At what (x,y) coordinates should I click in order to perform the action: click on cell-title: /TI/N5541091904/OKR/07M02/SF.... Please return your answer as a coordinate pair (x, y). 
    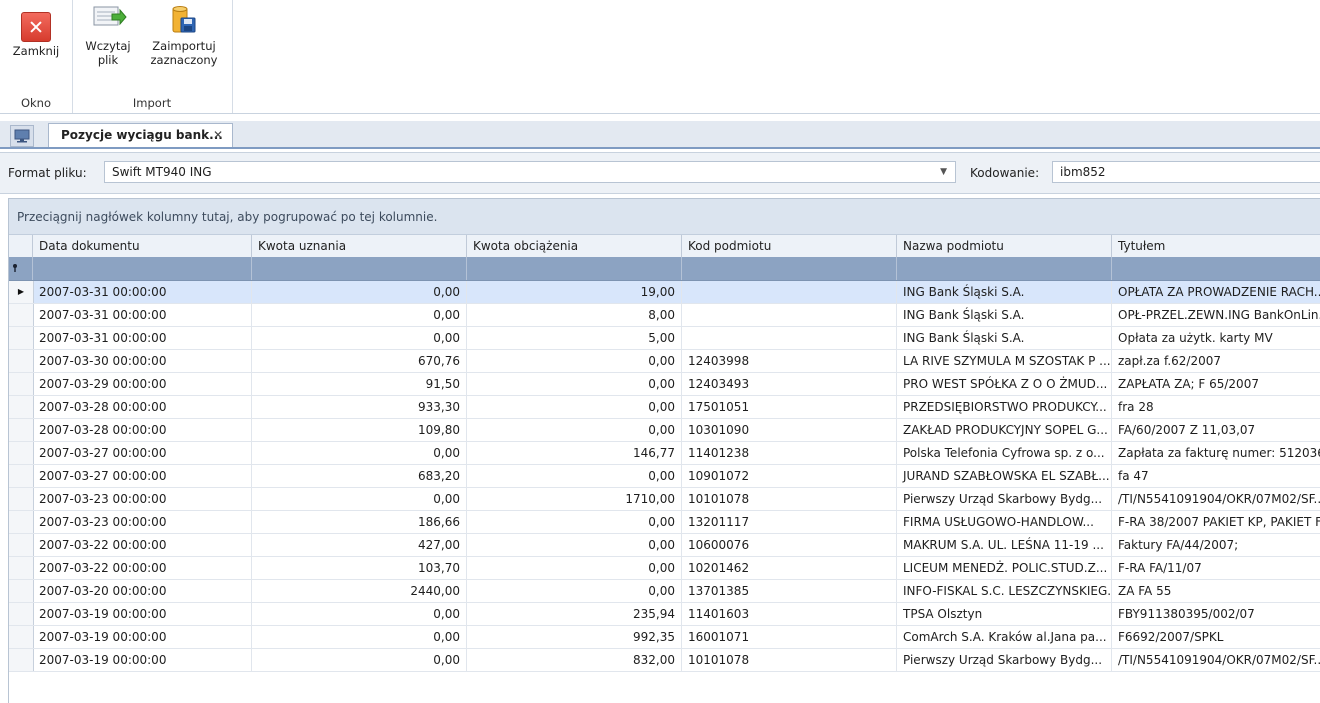
    Looking at the image, I should click on (1216, 660).